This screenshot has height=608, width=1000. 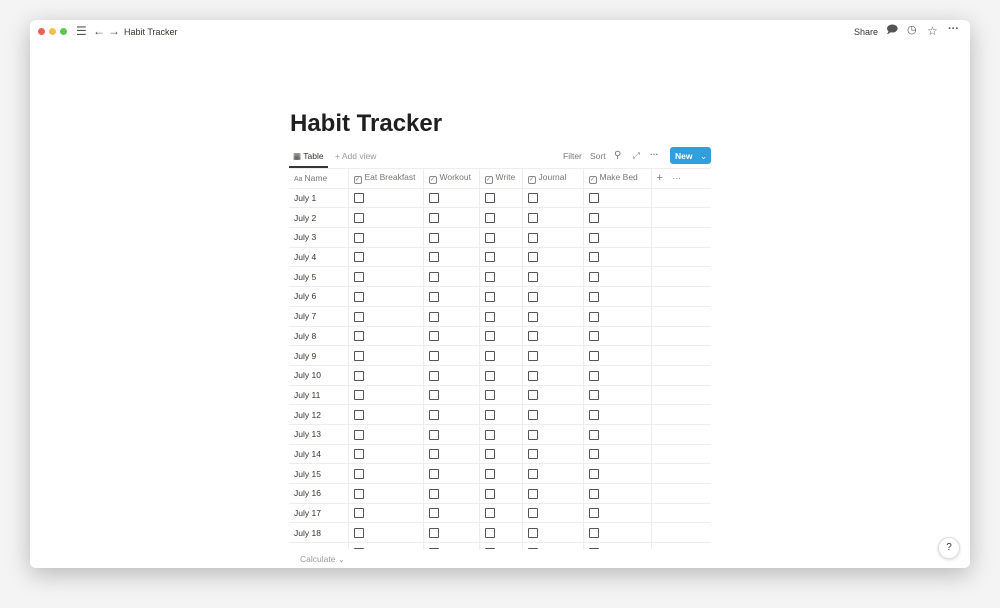 I want to click on row-name: July 17, so click(x=319, y=513).